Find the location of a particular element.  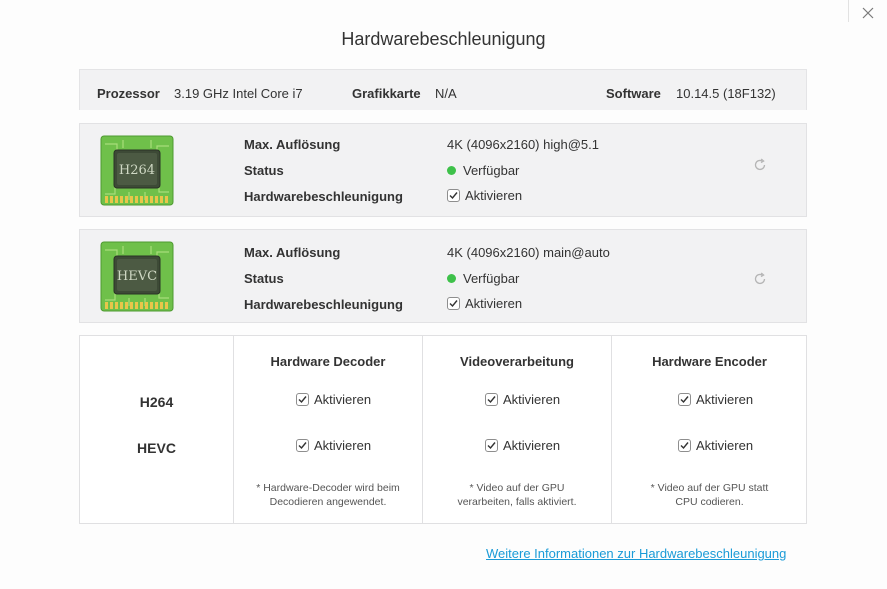

row-header-hevc: HEVC is located at coordinates (156, 448).